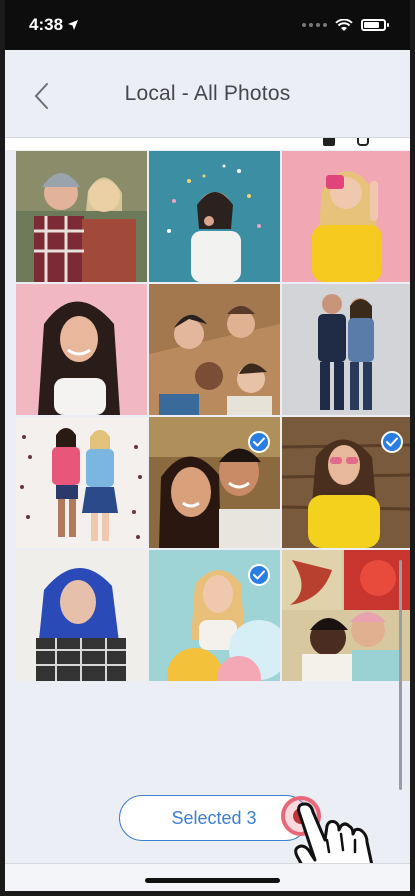 The height and width of the screenshot is (896, 415). What do you see at coordinates (207, 144) in the screenshot?
I see `scrolled-header-remnant` at bounding box center [207, 144].